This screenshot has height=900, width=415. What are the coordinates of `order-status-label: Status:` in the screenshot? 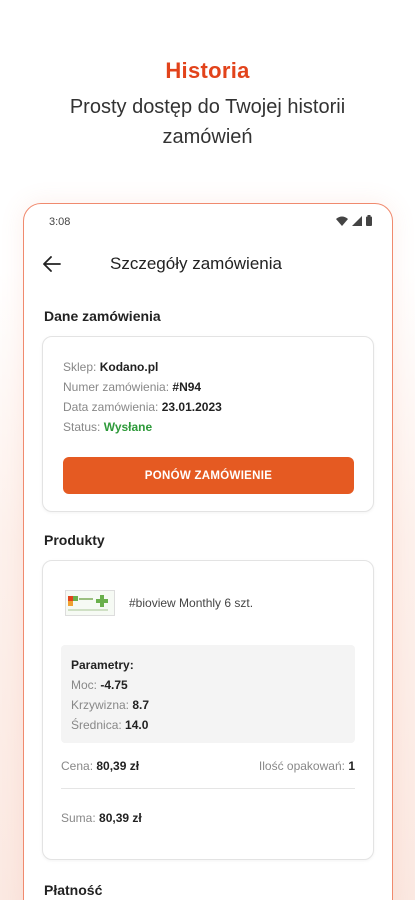 It's located at (82, 427).